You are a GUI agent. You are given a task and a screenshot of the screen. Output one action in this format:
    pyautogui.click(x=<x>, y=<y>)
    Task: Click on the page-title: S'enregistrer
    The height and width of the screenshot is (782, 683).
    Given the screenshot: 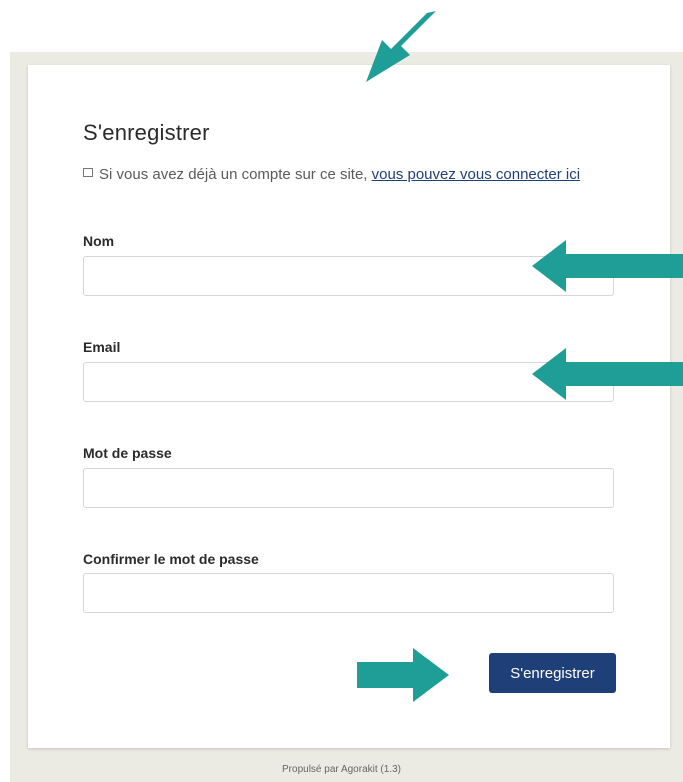 What is the action you would take?
    pyautogui.click(x=146, y=132)
    